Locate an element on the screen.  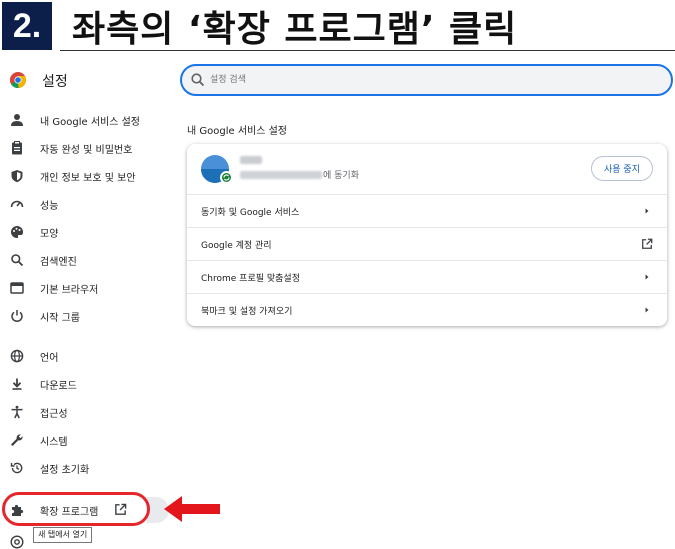
sidebar-item-label: 자동 완성 및 비밀번호 is located at coordinates (86, 150).